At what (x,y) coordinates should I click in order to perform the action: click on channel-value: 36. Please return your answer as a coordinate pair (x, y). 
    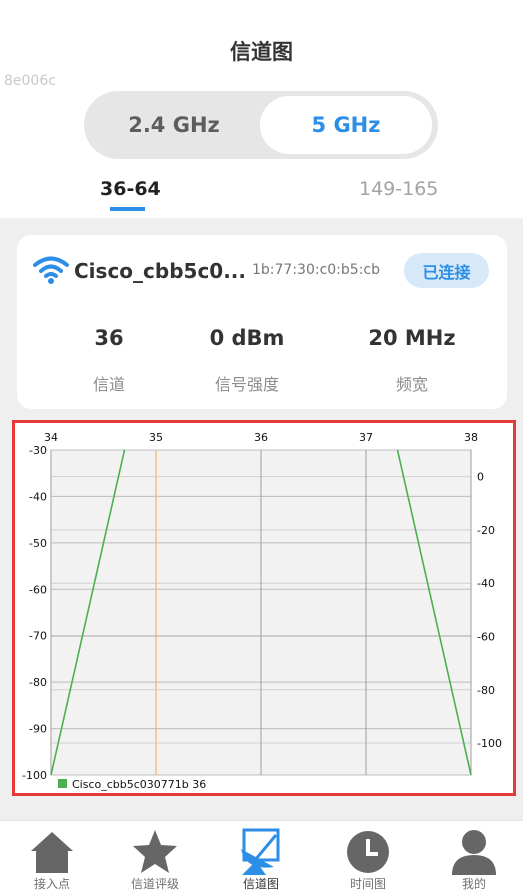
    Looking at the image, I should click on (109, 338).